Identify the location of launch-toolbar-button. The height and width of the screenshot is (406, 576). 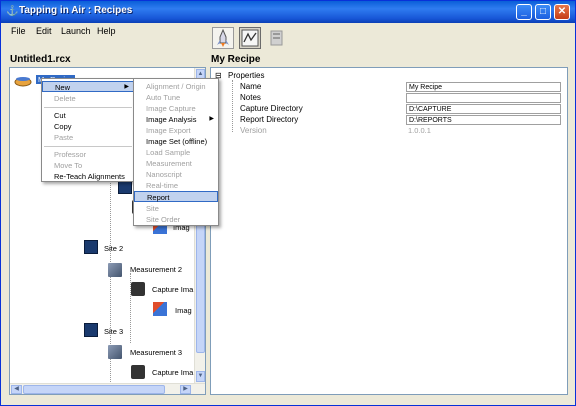
(223, 38).